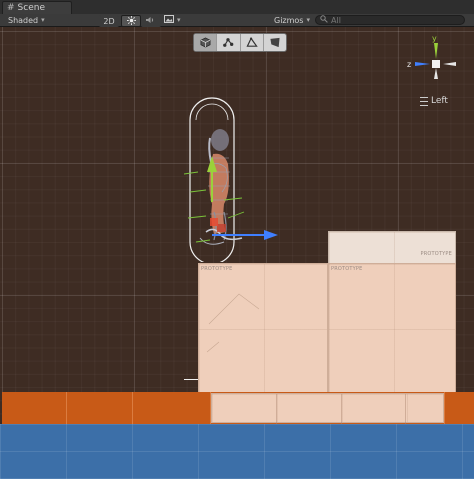  What do you see at coordinates (436, 64) in the screenshot?
I see `gizmo-center-cube` at bounding box center [436, 64].